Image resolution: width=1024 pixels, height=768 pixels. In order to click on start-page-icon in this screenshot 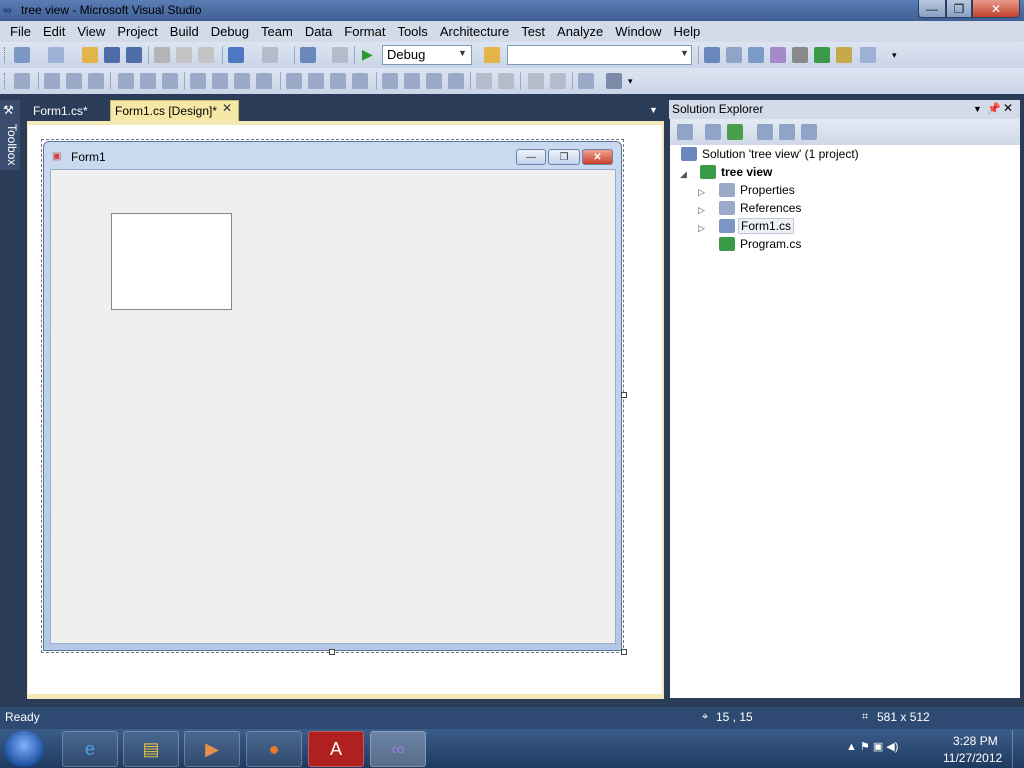, I will do `click(822, 55)`.